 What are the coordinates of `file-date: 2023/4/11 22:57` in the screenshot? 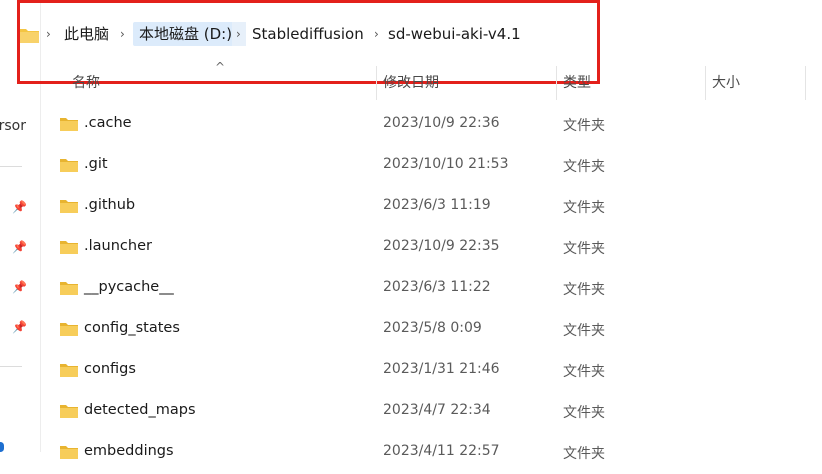 It's located at (441, 451).